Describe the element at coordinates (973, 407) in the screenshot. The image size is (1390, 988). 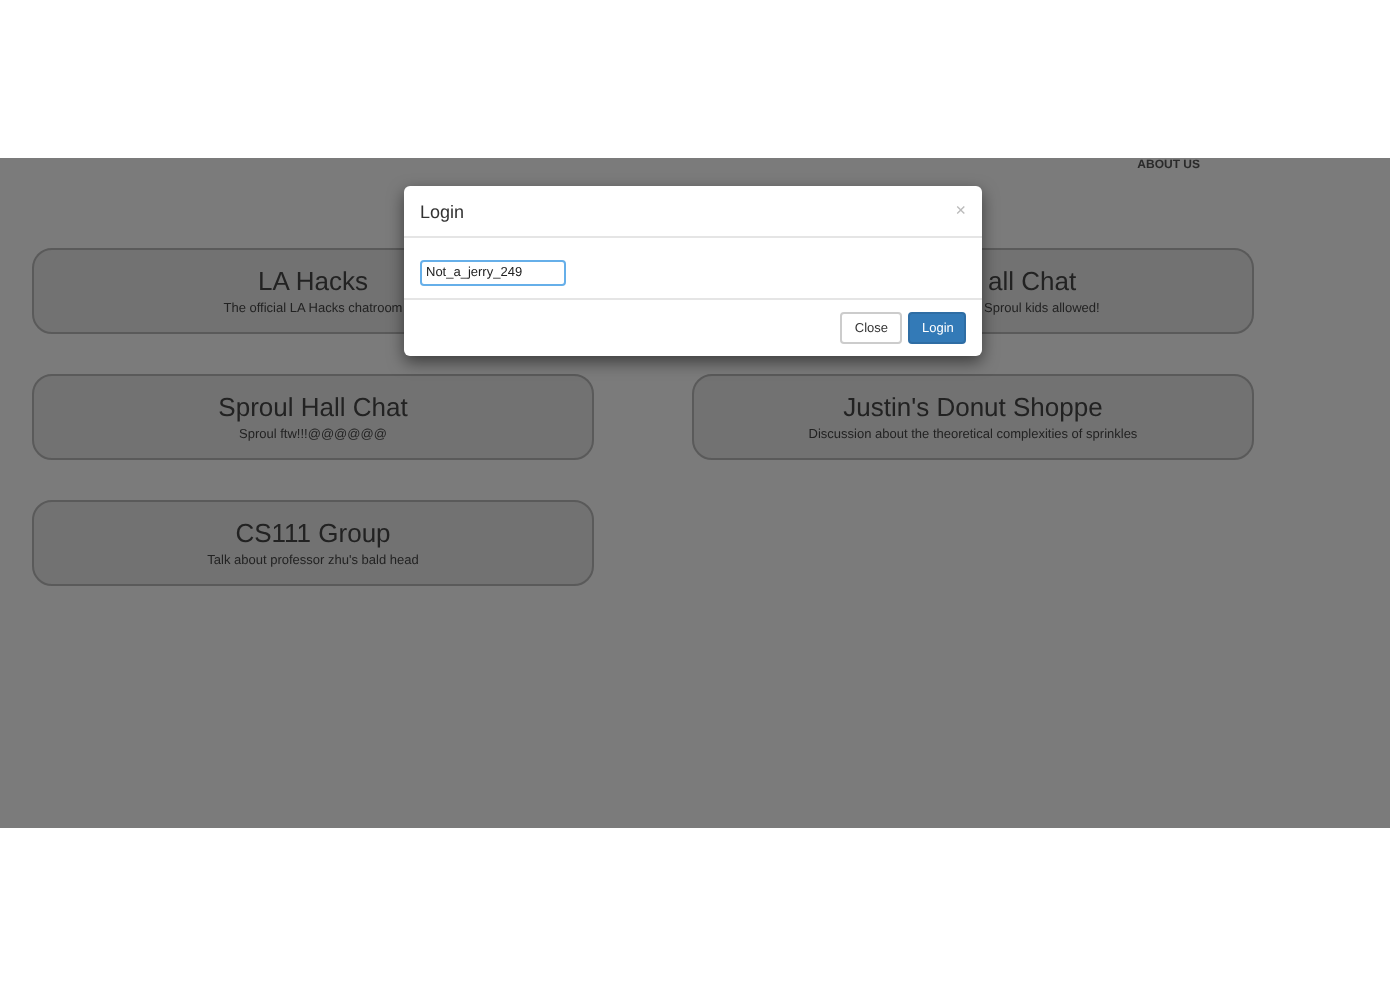
I see `chatroom-name: Justin's Donut Shoppe` at that location.